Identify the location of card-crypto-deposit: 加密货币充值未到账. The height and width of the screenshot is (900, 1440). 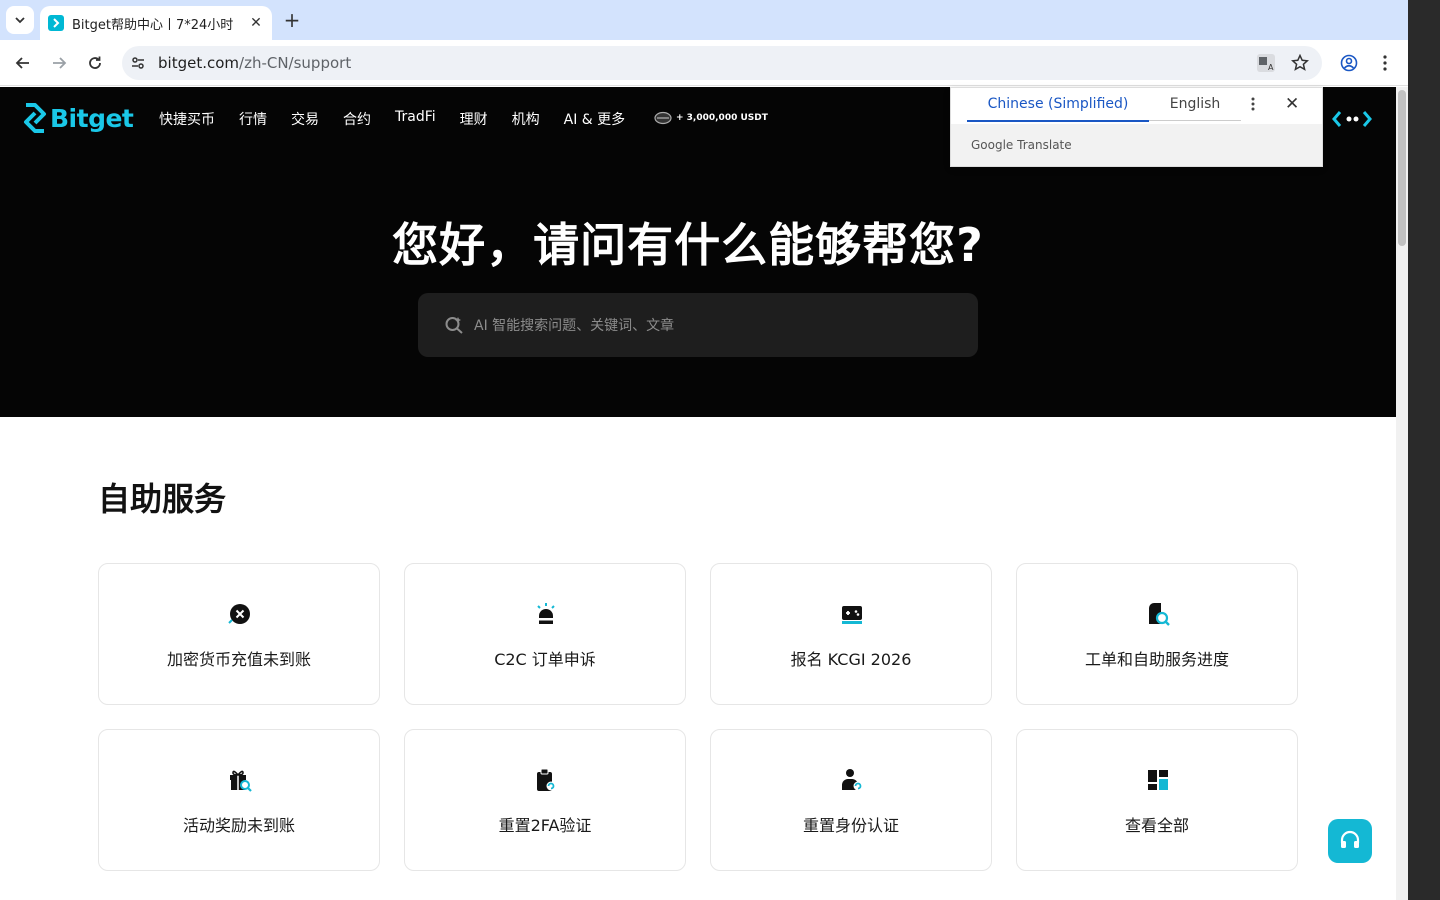
(239, 634).